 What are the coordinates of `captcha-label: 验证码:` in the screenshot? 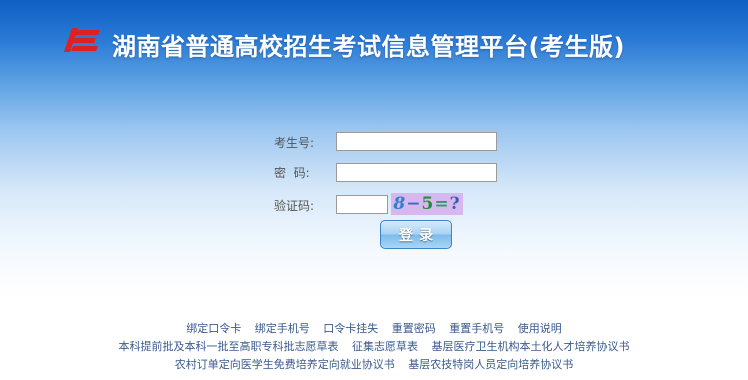 It's located at (294, 206).